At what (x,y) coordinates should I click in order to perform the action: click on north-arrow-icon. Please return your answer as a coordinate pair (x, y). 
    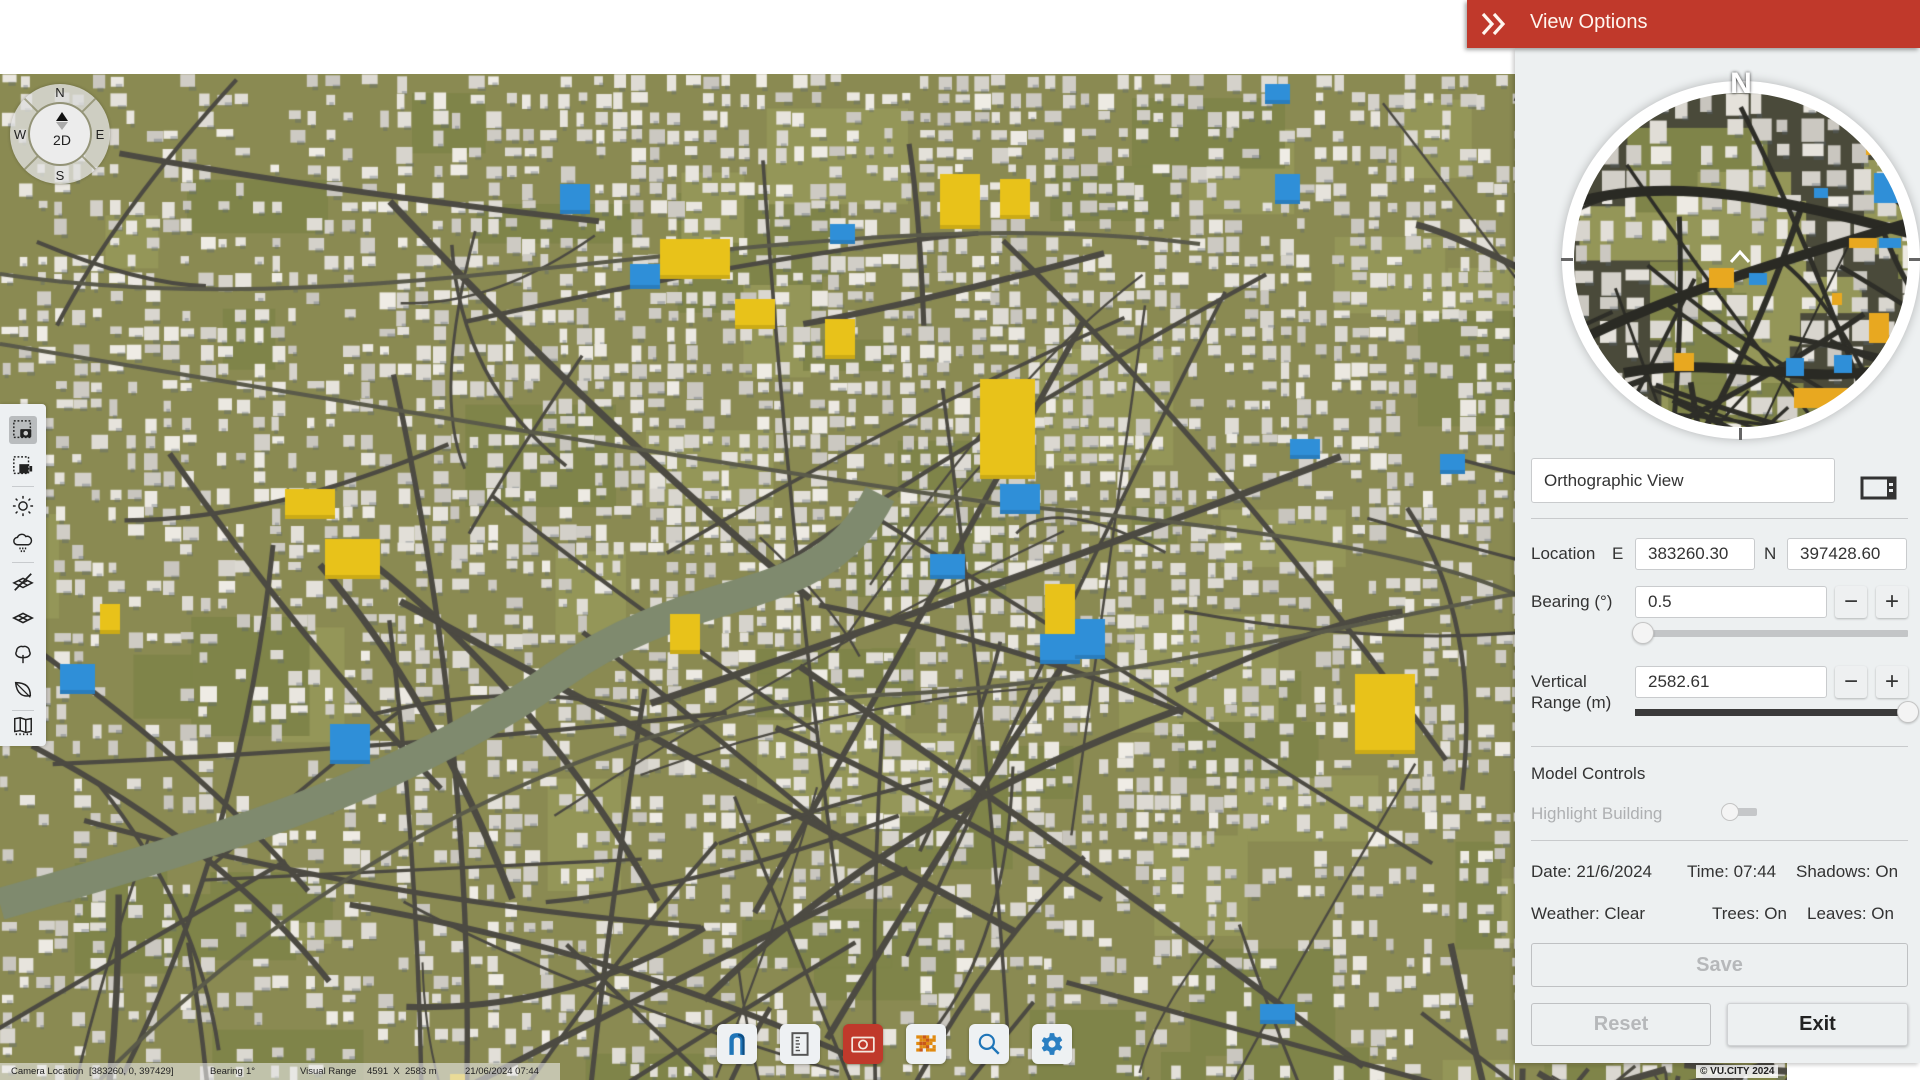
    Looking at the image, I should click on (62, 116).